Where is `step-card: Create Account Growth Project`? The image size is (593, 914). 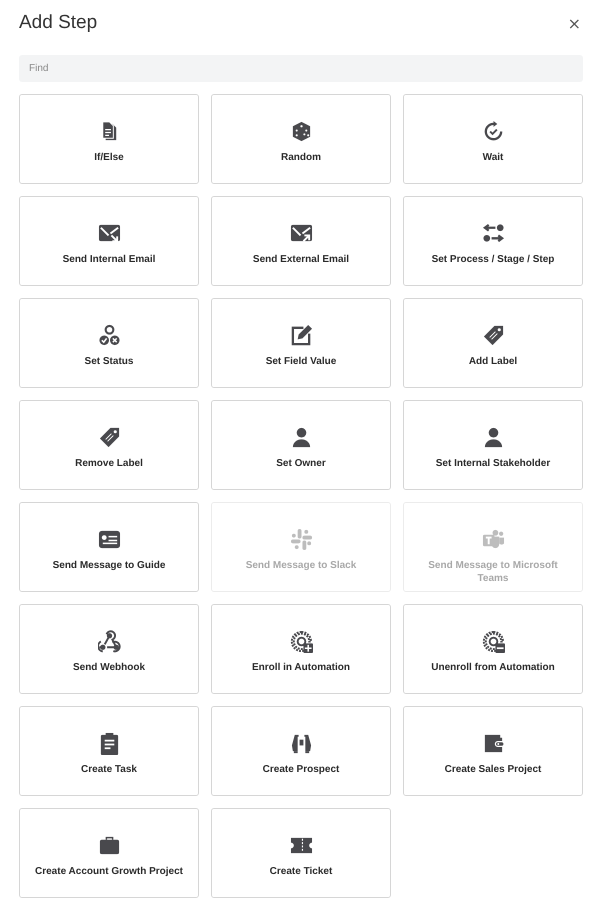 step-card: Create Account Growth Project is located at coordinates (109, 853).